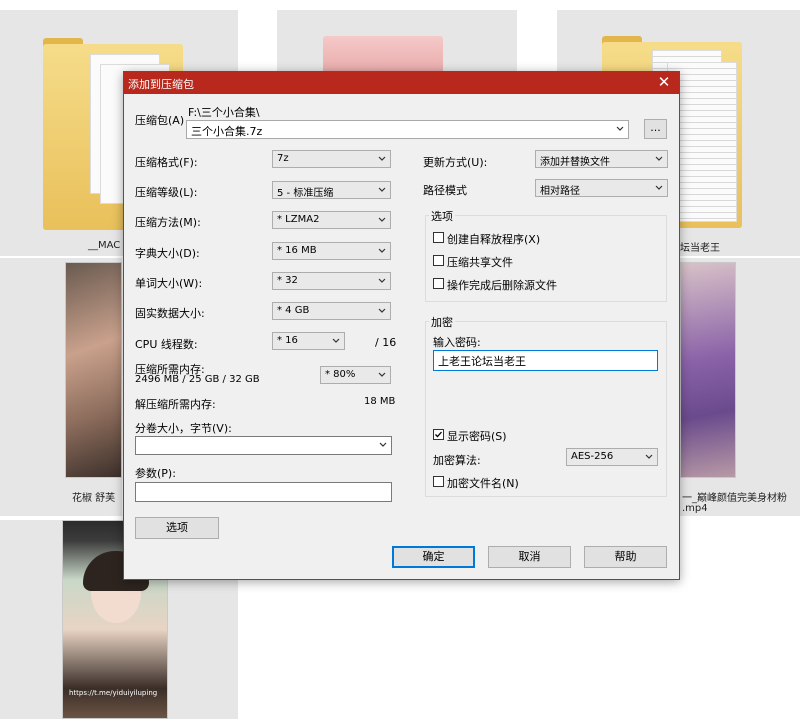 The height and width of the screenshot is (719, 800). What do you see at coordinates (308, 341) in the screenshot?
I see `cpu-combo: * 16` at bounding box center [308, 341].